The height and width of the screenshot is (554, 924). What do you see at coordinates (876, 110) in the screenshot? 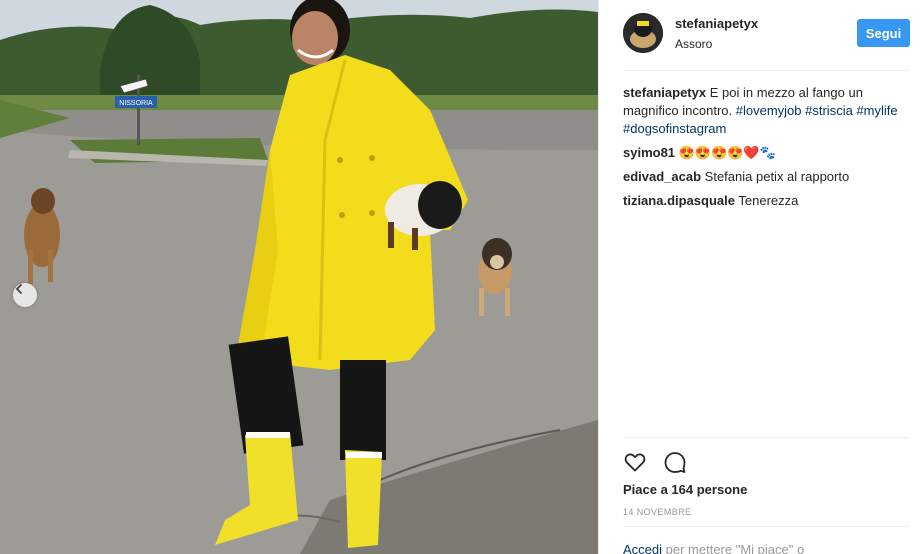
I see `hashtag-mylife: #mylife` at bounding box center [876, 110].